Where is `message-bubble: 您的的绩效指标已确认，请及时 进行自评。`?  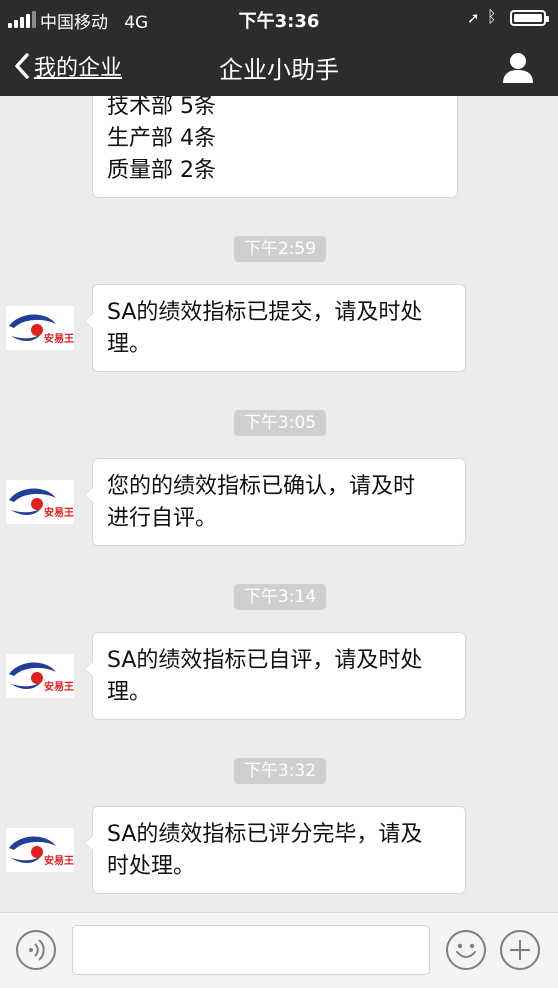 message-bubble: 您的的绩效指标已确认，请及时 进行自评。 is located at coordinates (275, 502).